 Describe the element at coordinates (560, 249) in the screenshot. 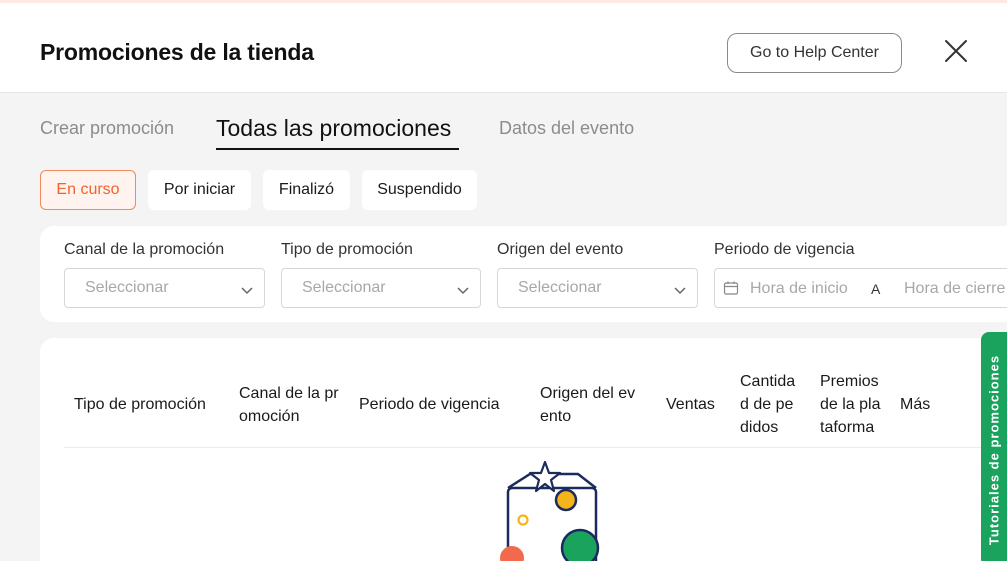

I see `origin-filter-label: Origen del evento` at that location.